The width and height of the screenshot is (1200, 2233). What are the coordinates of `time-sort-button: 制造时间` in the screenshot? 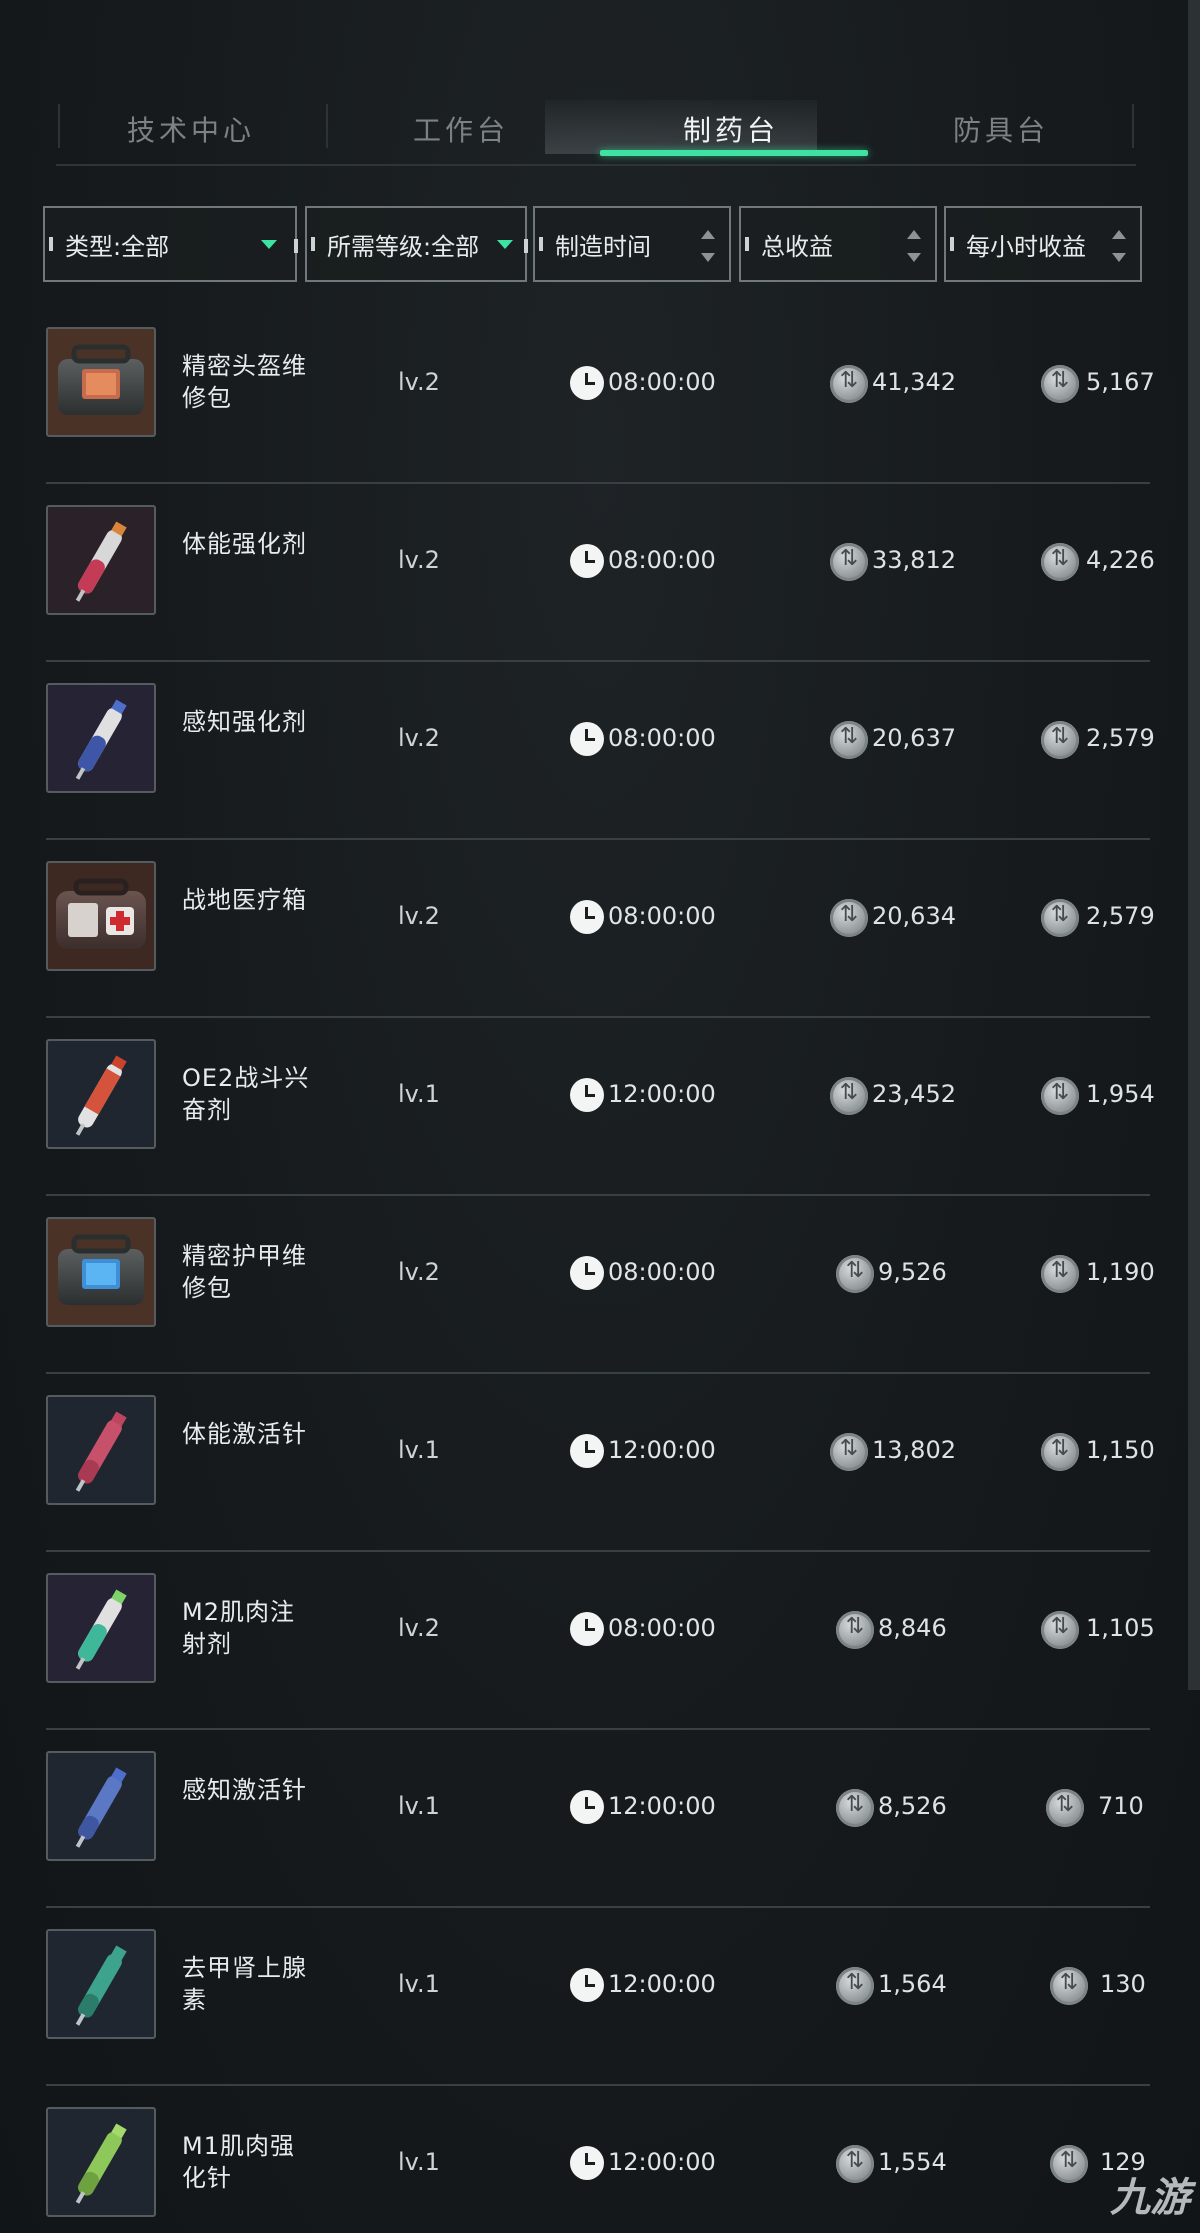 It's located at (632, 244).